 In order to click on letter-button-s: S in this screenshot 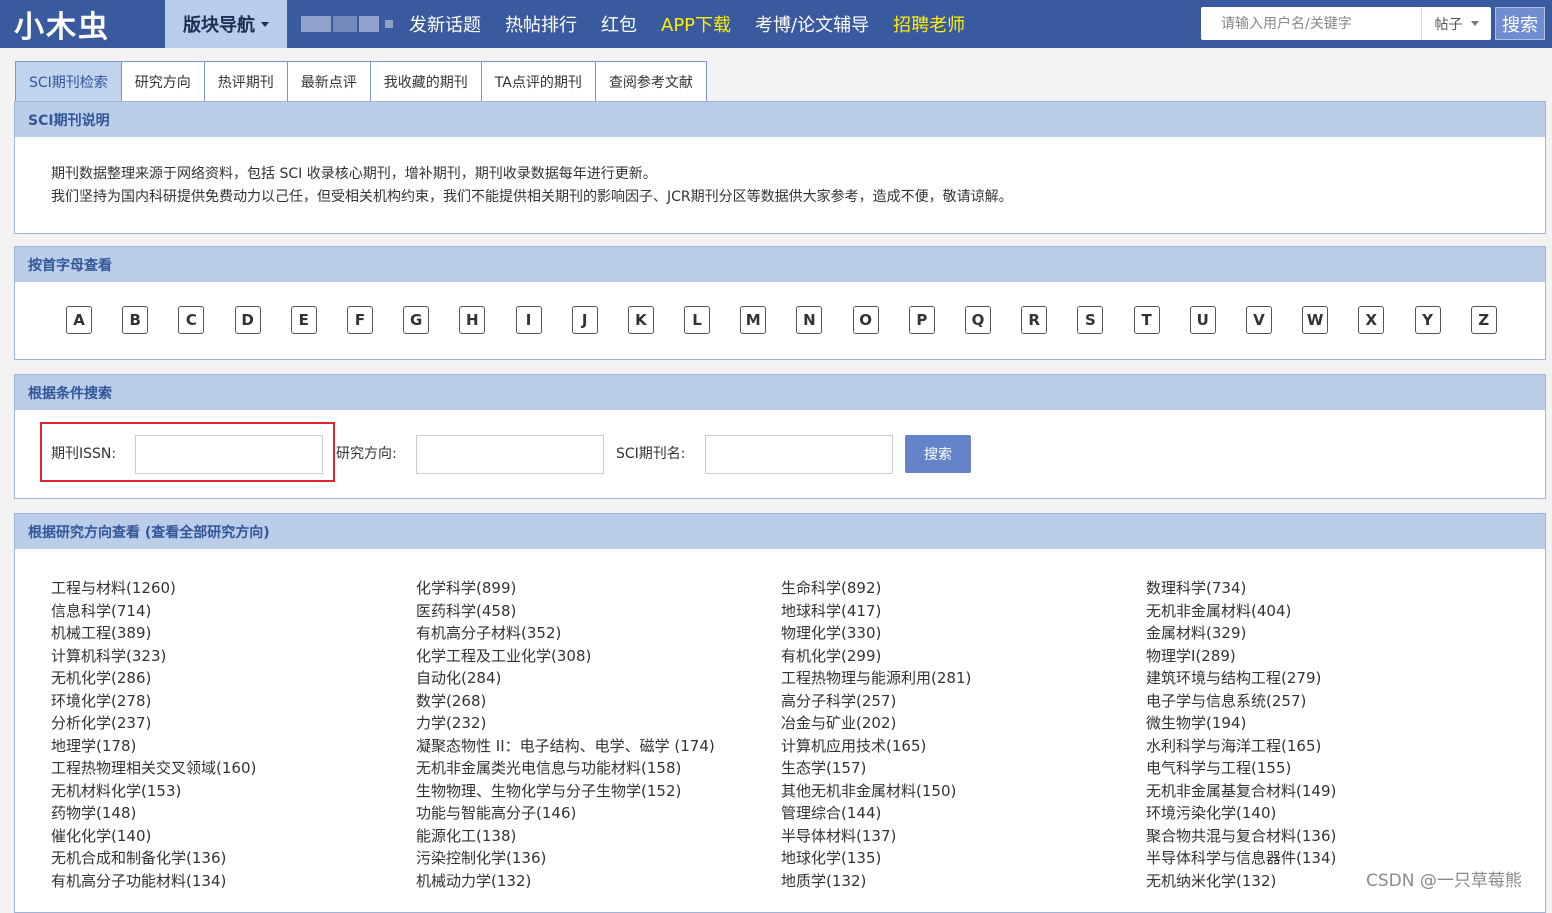, I will do `click(1090, 320)`.